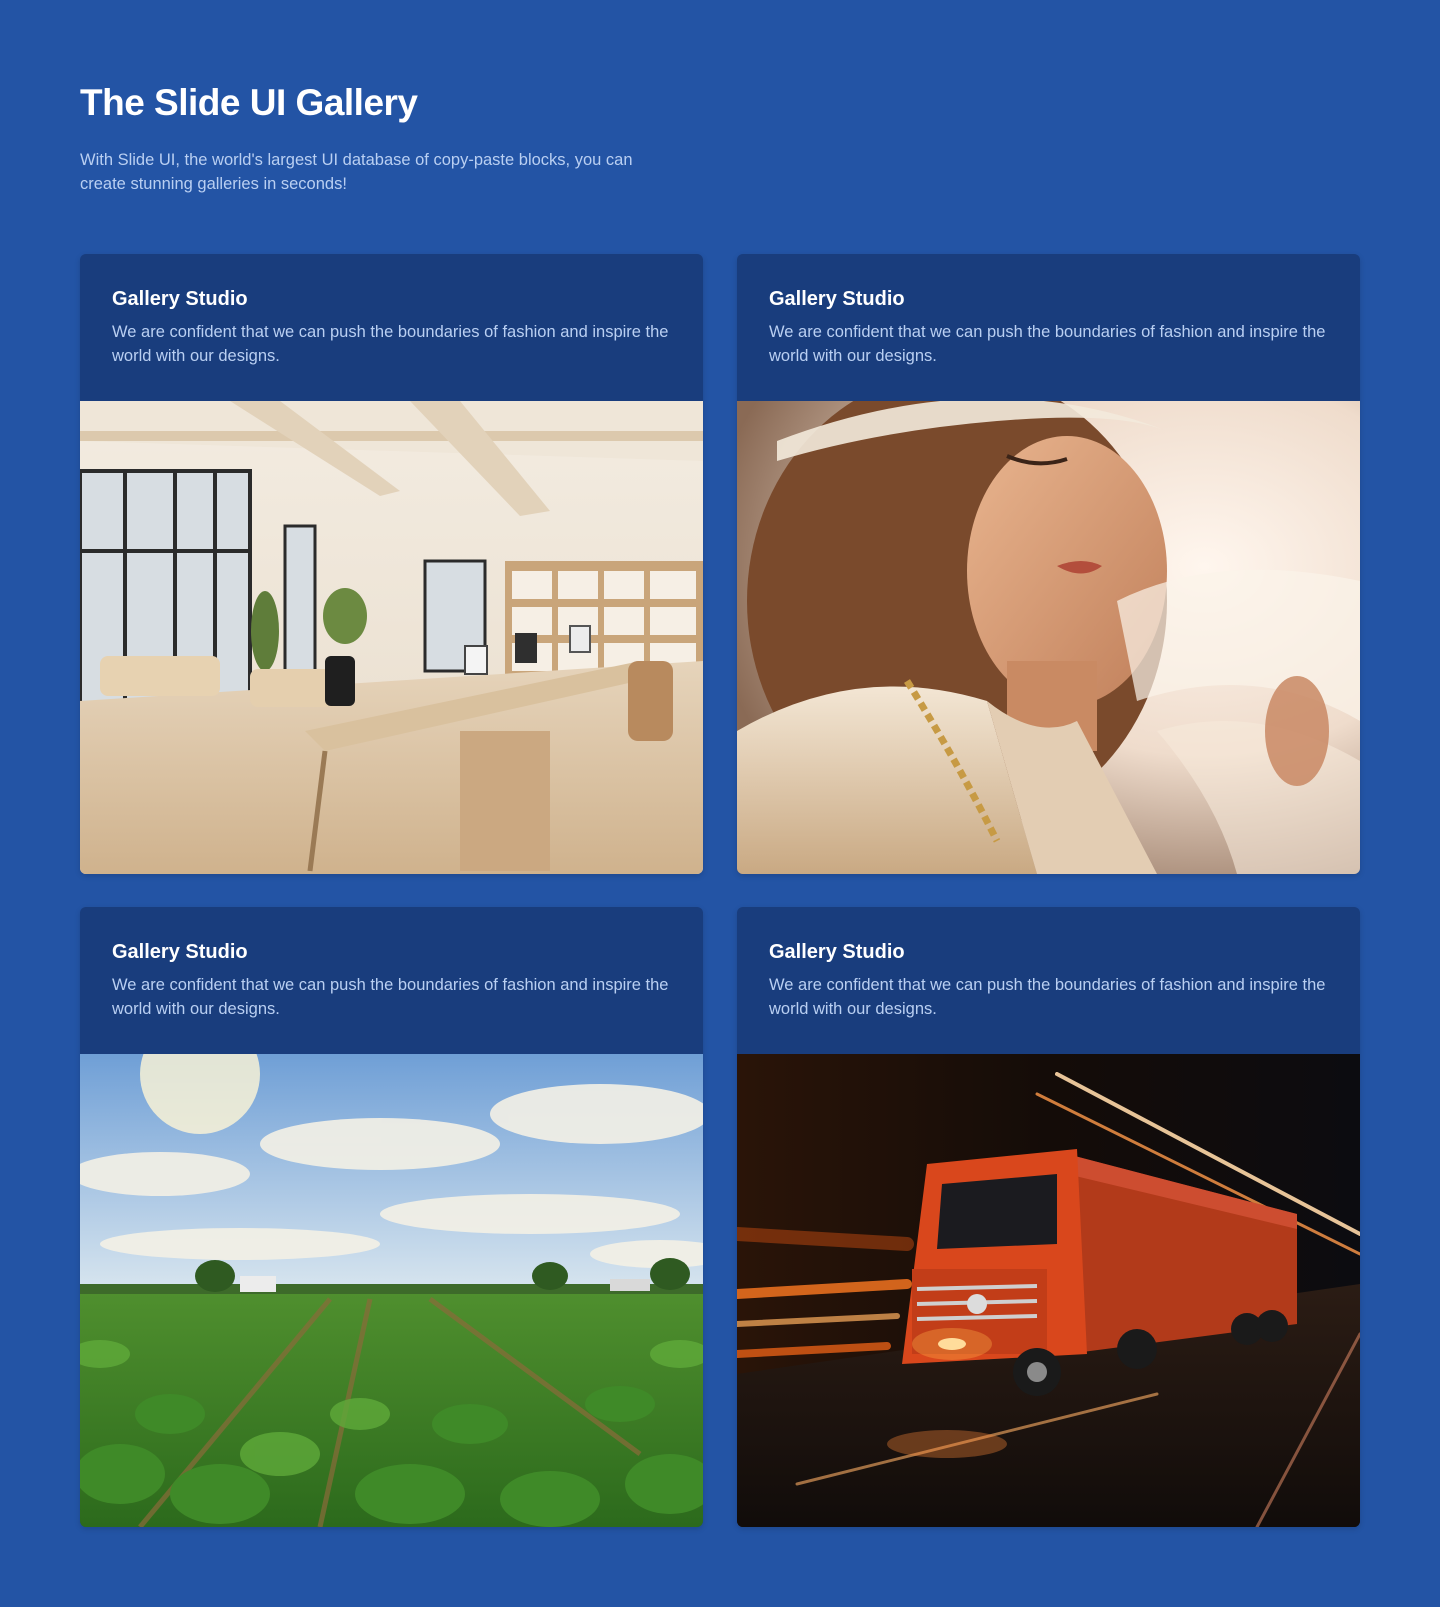 Image resolution: width=1440 pixels, height=1607 pixels. I want to click on truck-image, so click(1048, 1290).